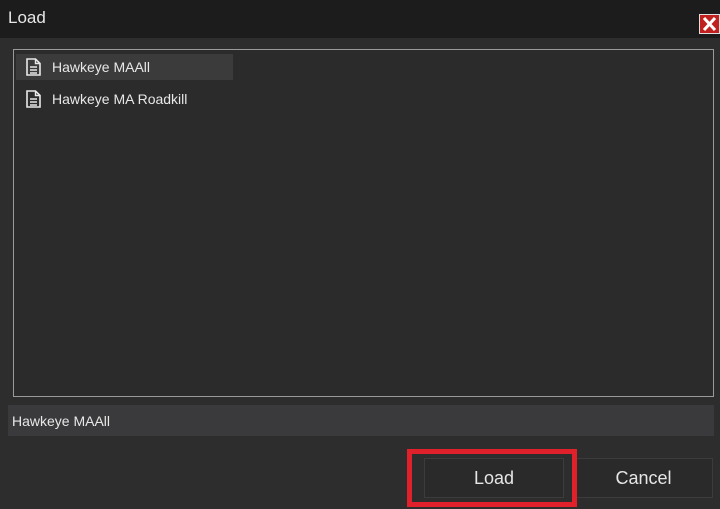 Image resolution: width=720 pixels, height=509 pixels. I want to click on title-bar: Load, so click(360, 19).